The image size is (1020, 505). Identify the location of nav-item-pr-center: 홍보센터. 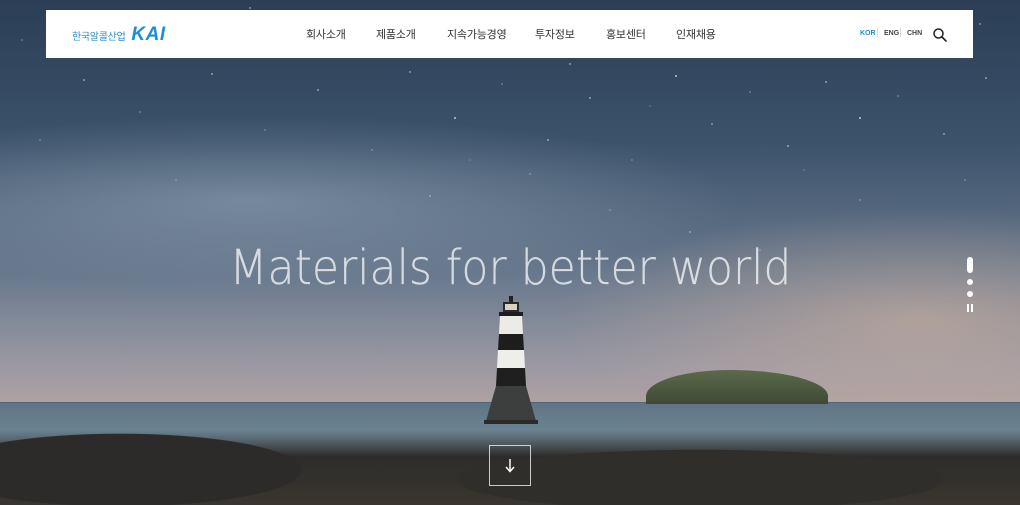
(626, 34).